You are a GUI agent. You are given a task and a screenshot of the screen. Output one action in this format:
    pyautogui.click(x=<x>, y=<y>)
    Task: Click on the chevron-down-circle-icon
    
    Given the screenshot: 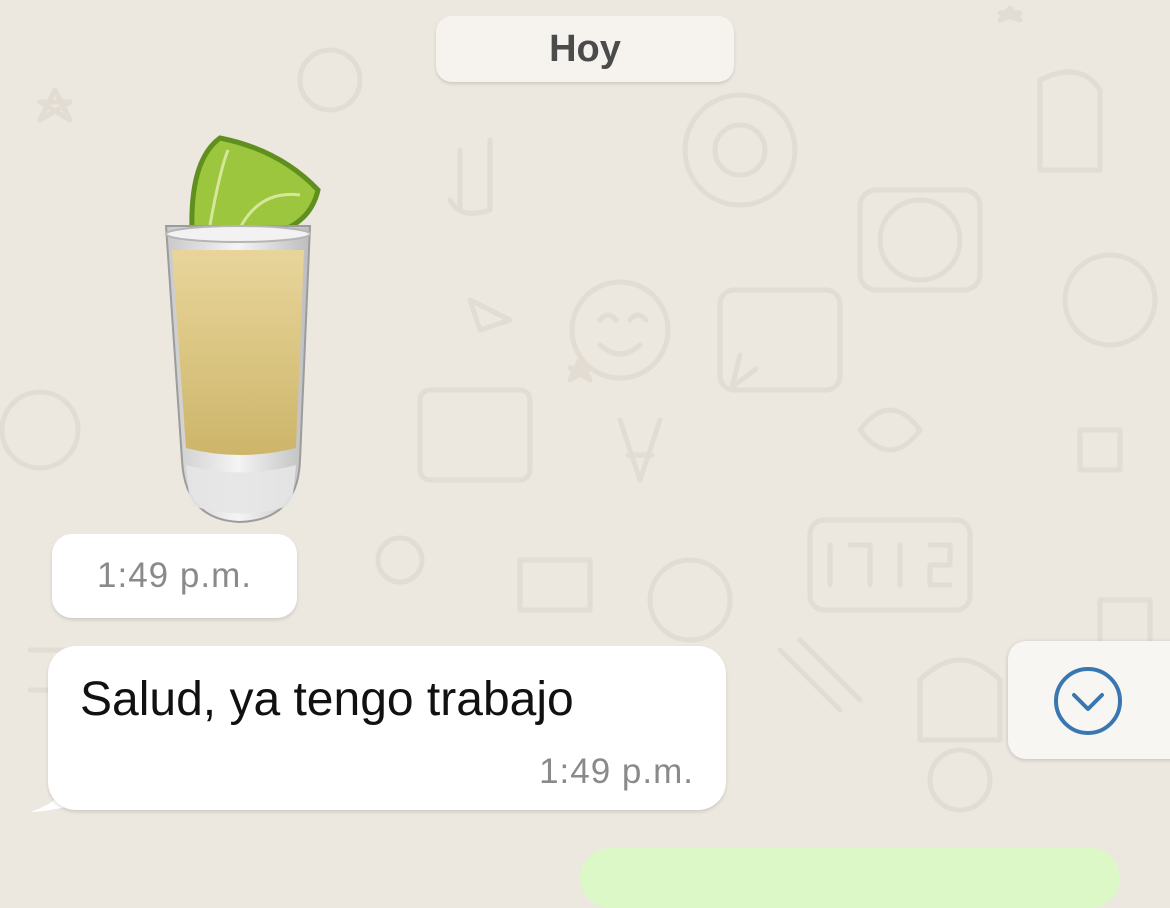 What is the action you would take?
    pyautogui.click(x=1088, y=701)
    